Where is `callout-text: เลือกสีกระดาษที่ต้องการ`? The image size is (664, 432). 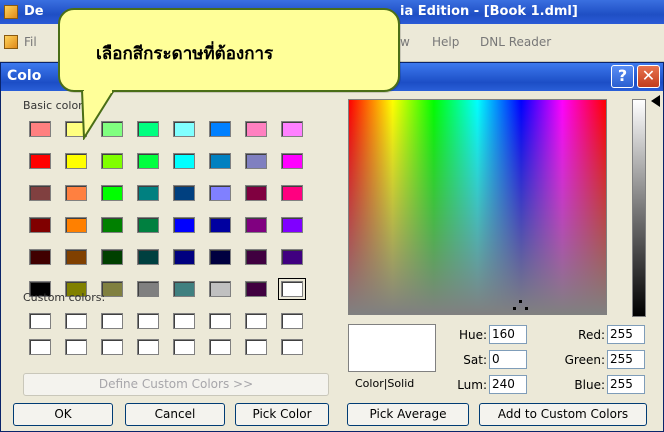 callout-text: เลือกสีกระดาษที่ต้องการ is located at coordinates (185, 54).